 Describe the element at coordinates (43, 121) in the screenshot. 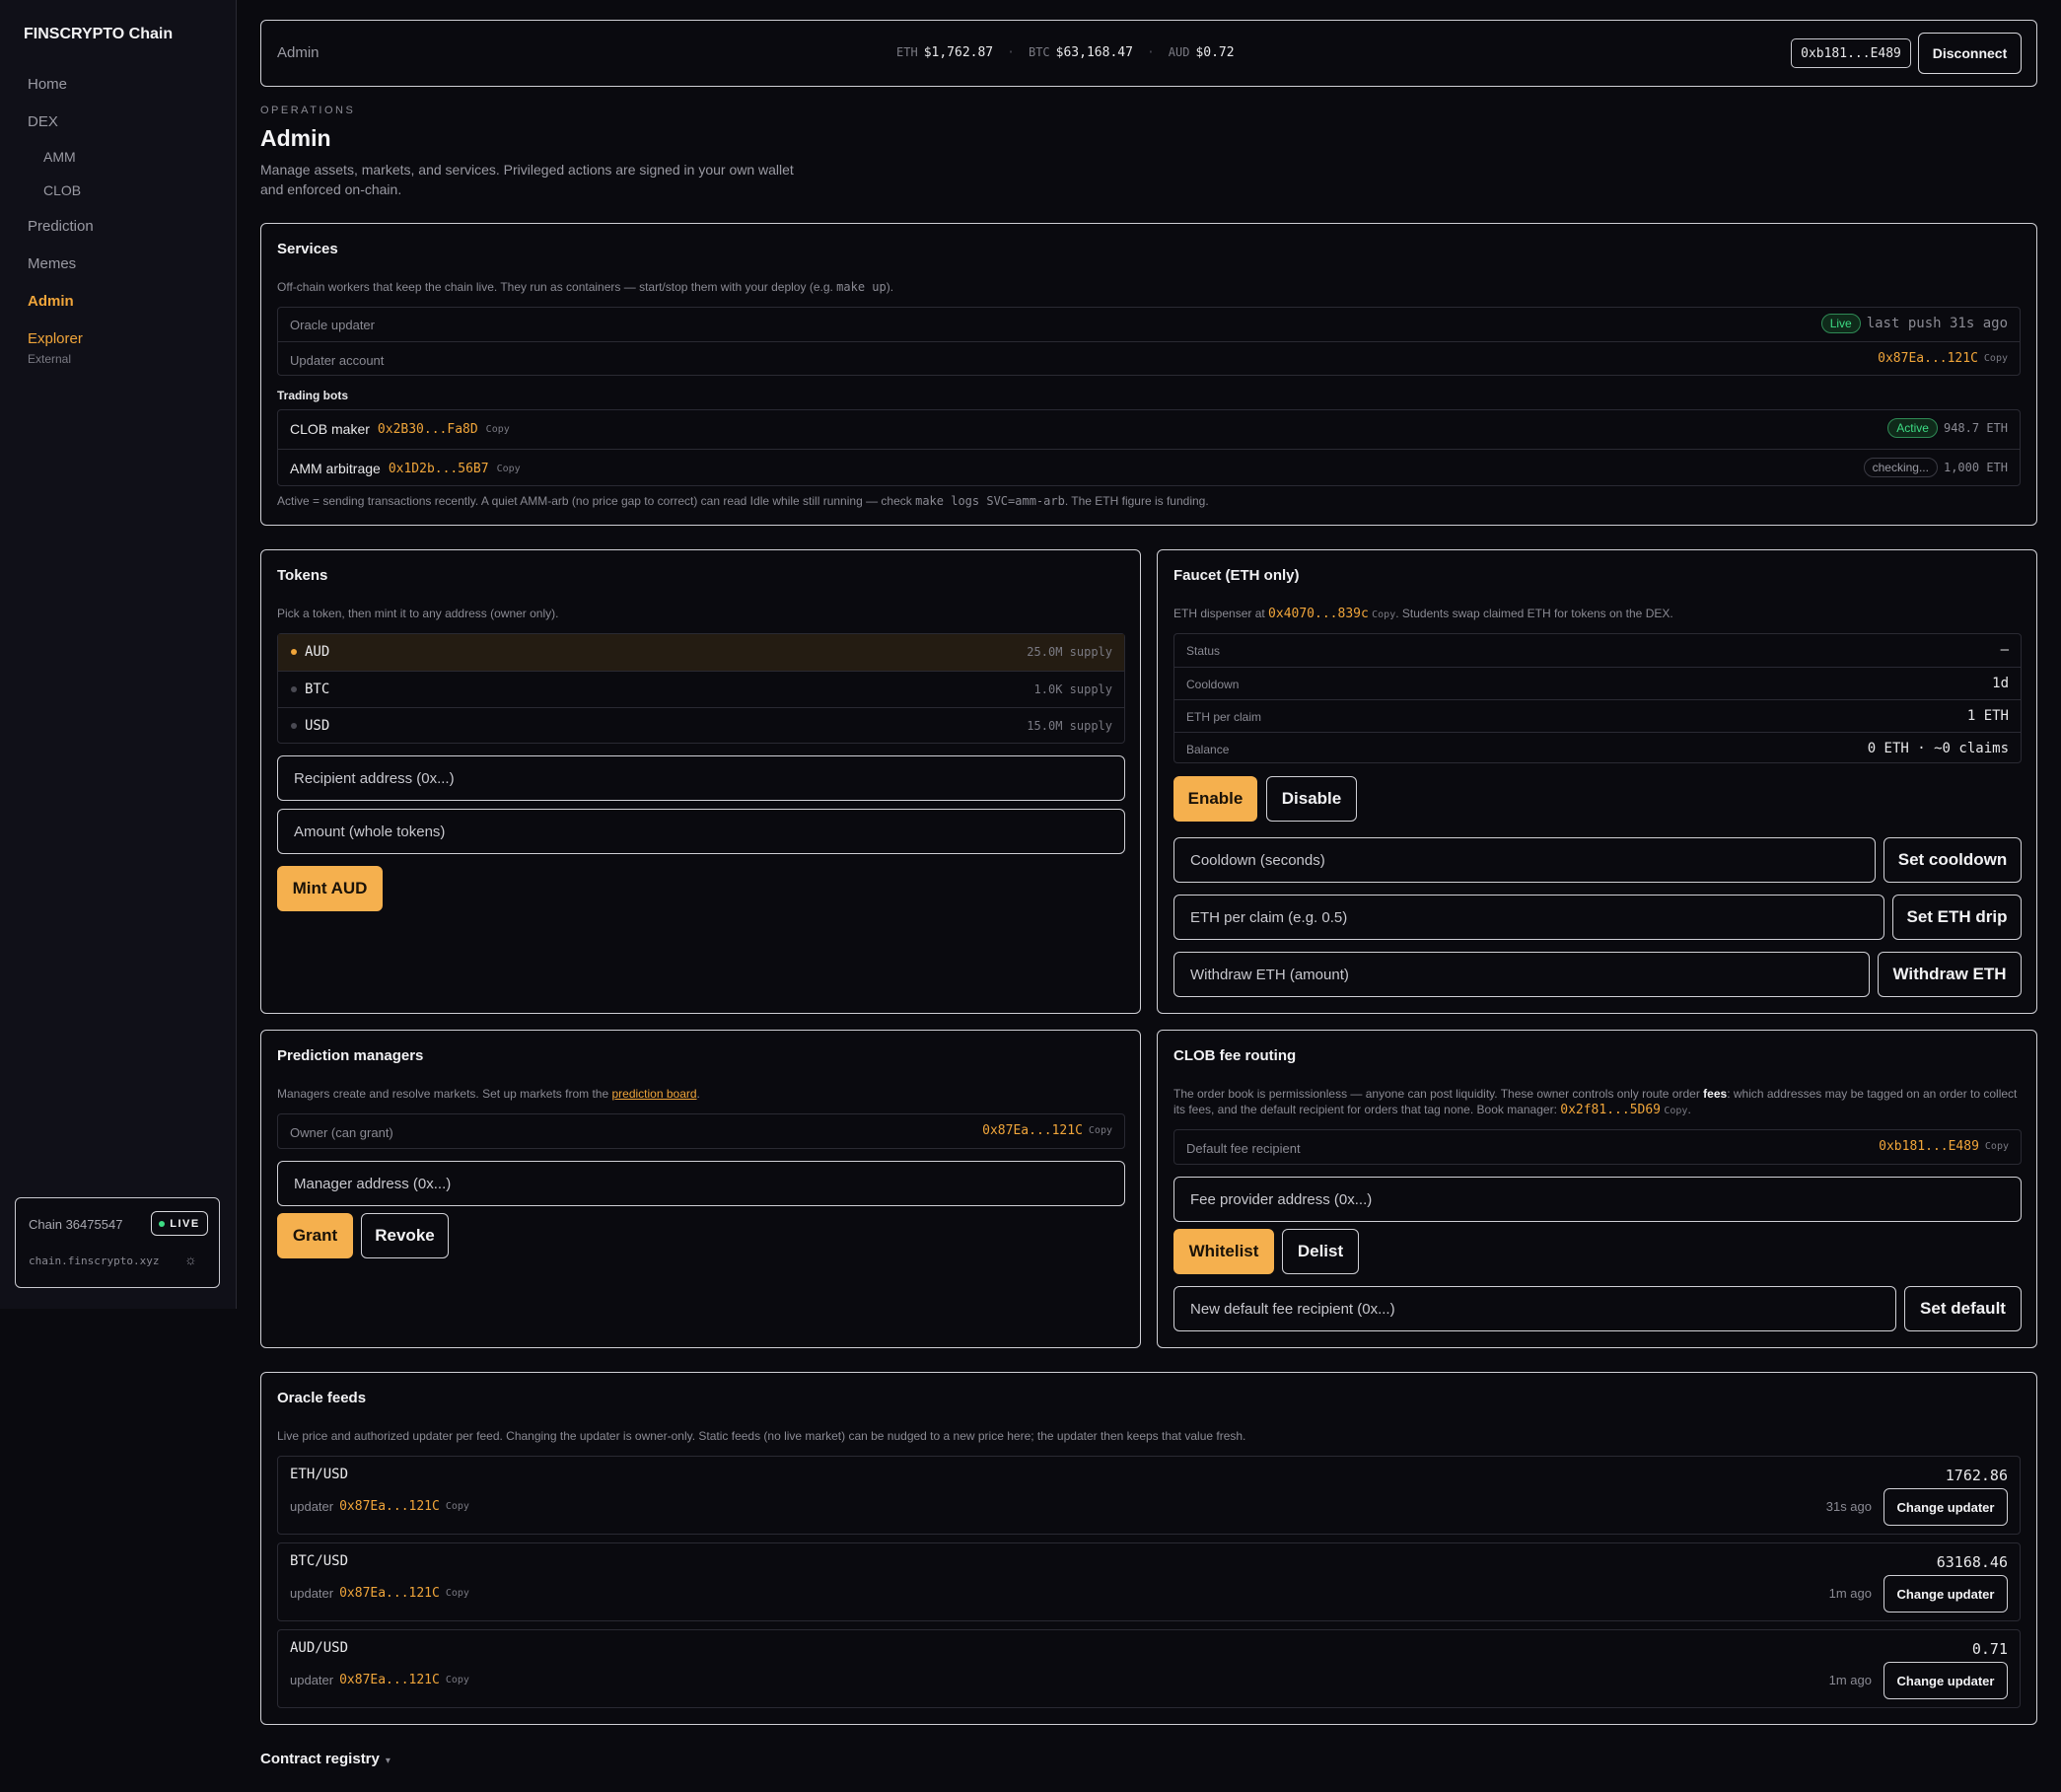

I see `sidebar-item-dex: DEX` at that location.